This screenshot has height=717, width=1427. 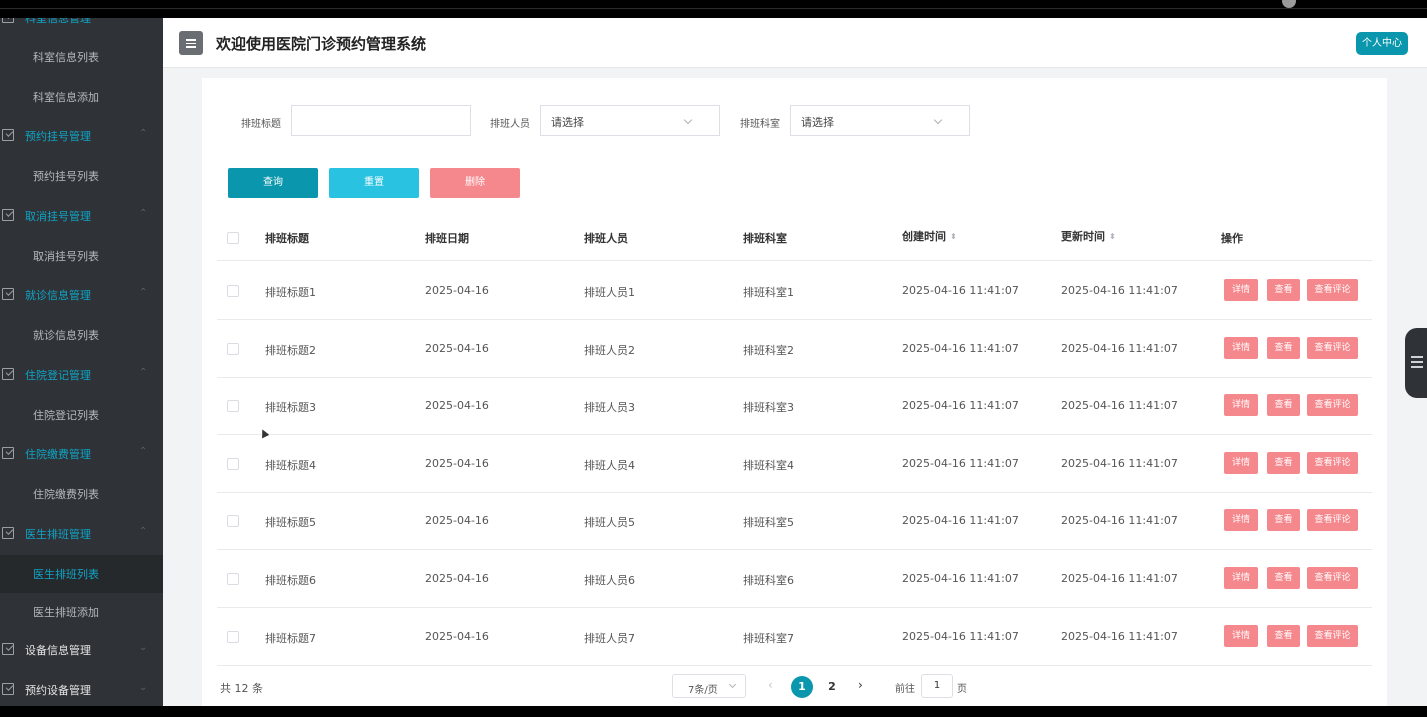 What do you see at coordinates (290, 580) in the screenshot?
I see `table-cell: 排班标题6` at bounding box center [290, 580].